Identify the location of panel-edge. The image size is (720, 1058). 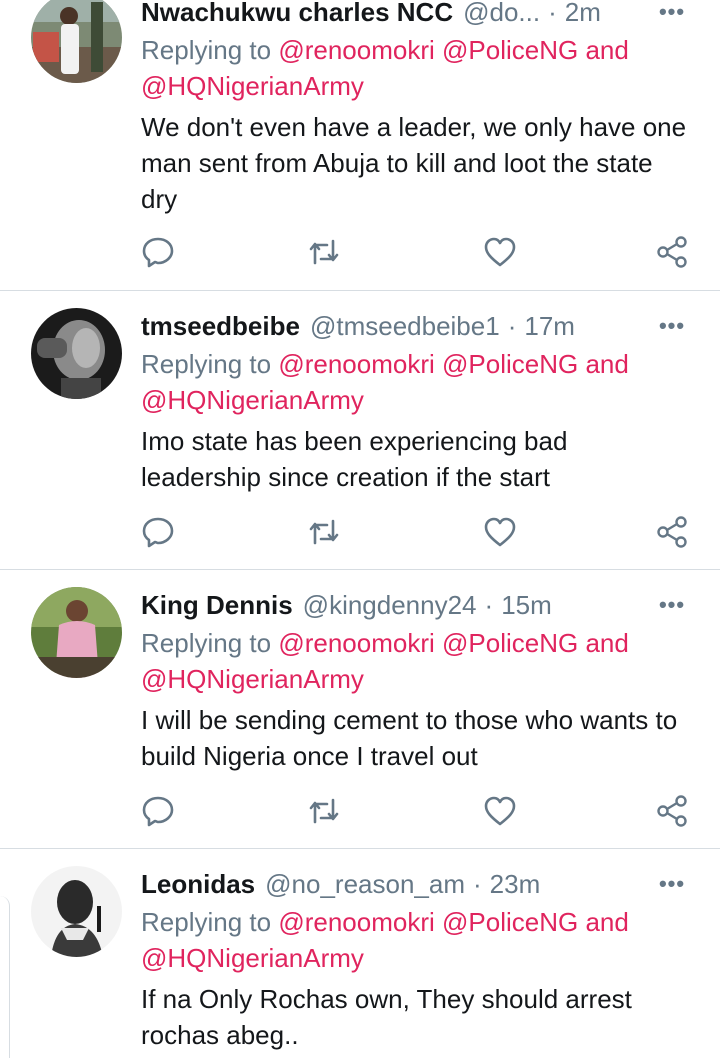
(5, 977).